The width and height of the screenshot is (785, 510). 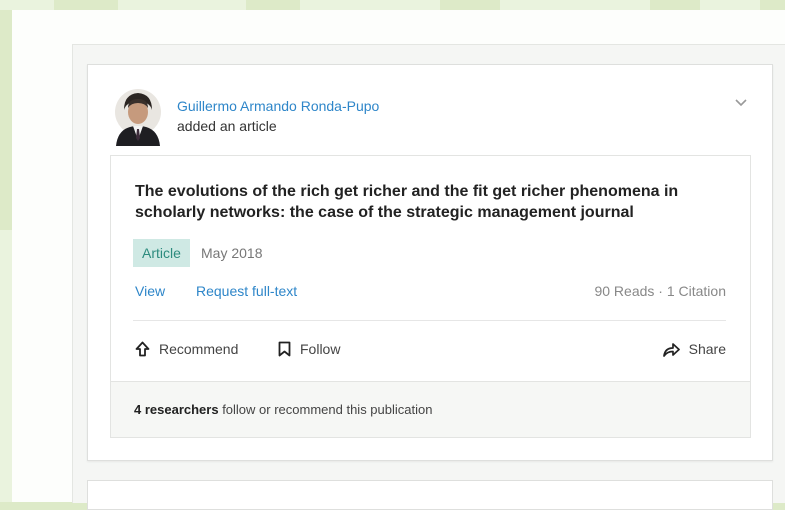 What do you see at coordinates (325, 409) in the screenshot?
I see `followers-summary-text: follow or recommend this publication` at bounding box center [325, 409].